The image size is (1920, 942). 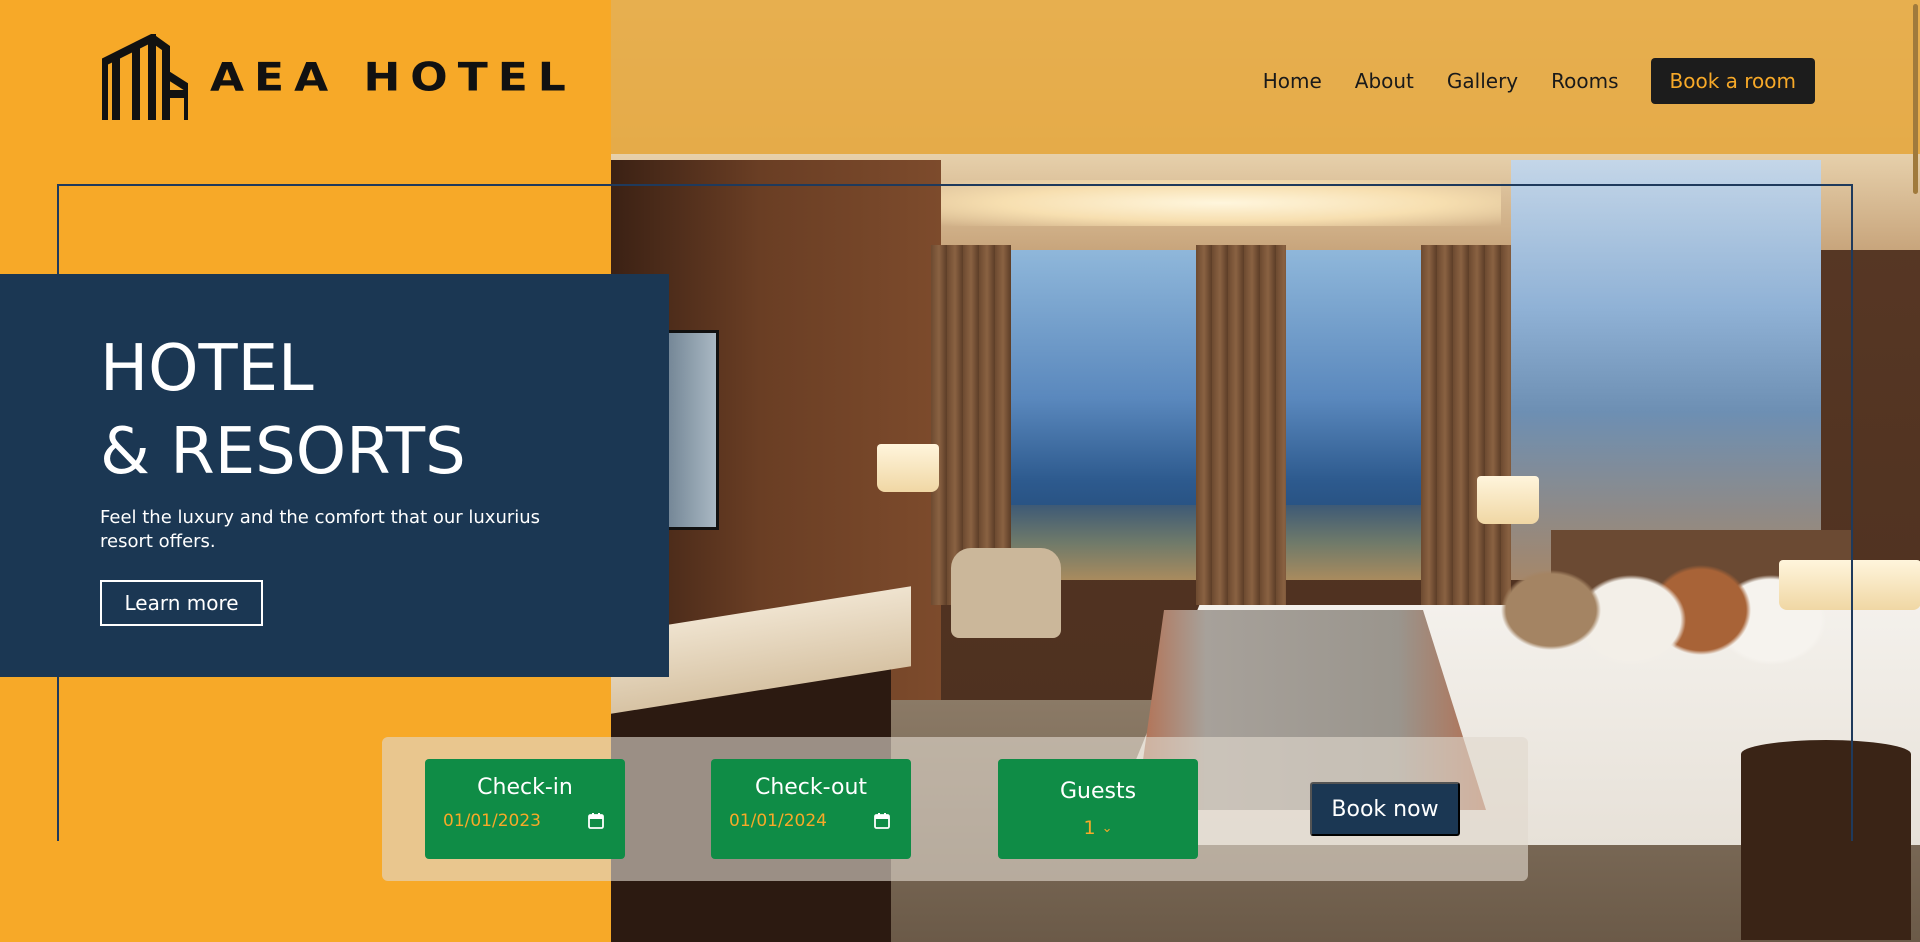 I want to click on photo-ceiling-light, so click(x=1221, y=203).